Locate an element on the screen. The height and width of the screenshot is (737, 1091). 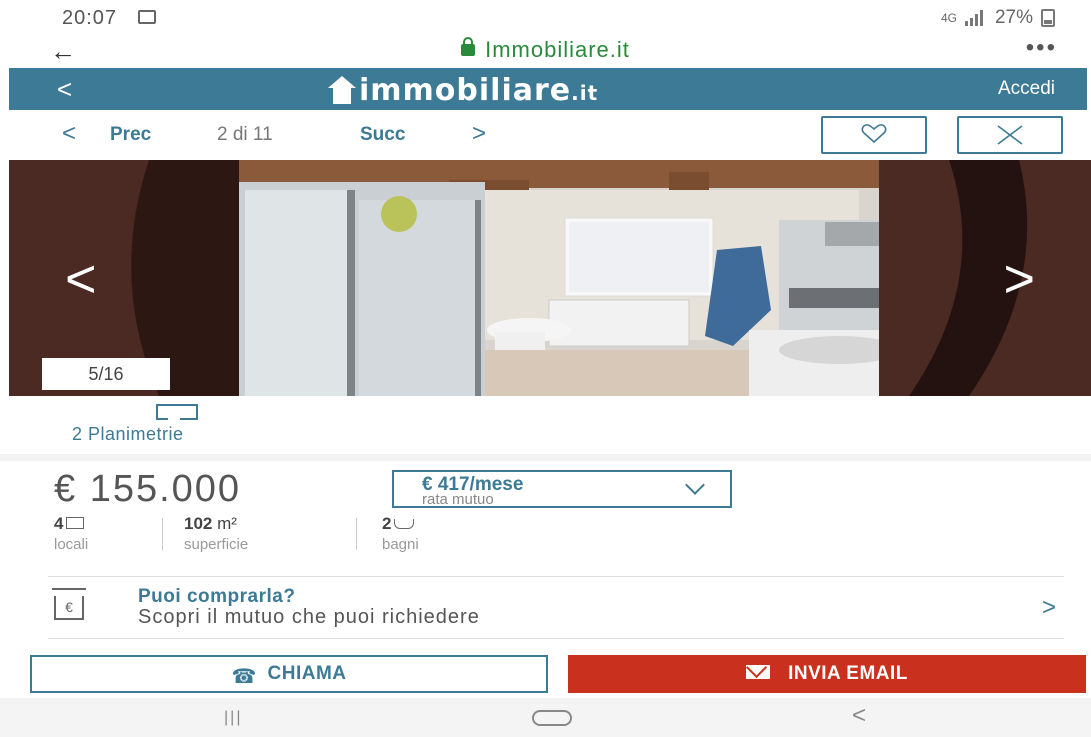
section-divider is located at coordinates (545, 457).